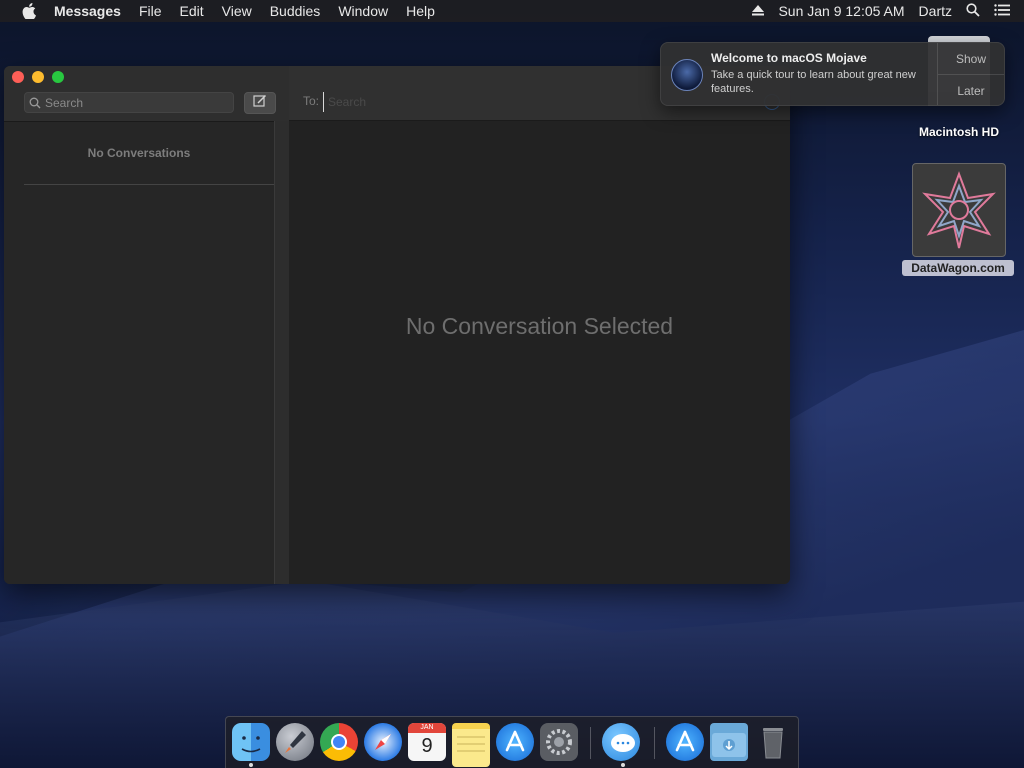 This screenshot has width=1024, height=768. What do you see at coordinates (1002, 11) in the screenshot?
I see `notification-center-icon` at bounding box center [1002, 11].